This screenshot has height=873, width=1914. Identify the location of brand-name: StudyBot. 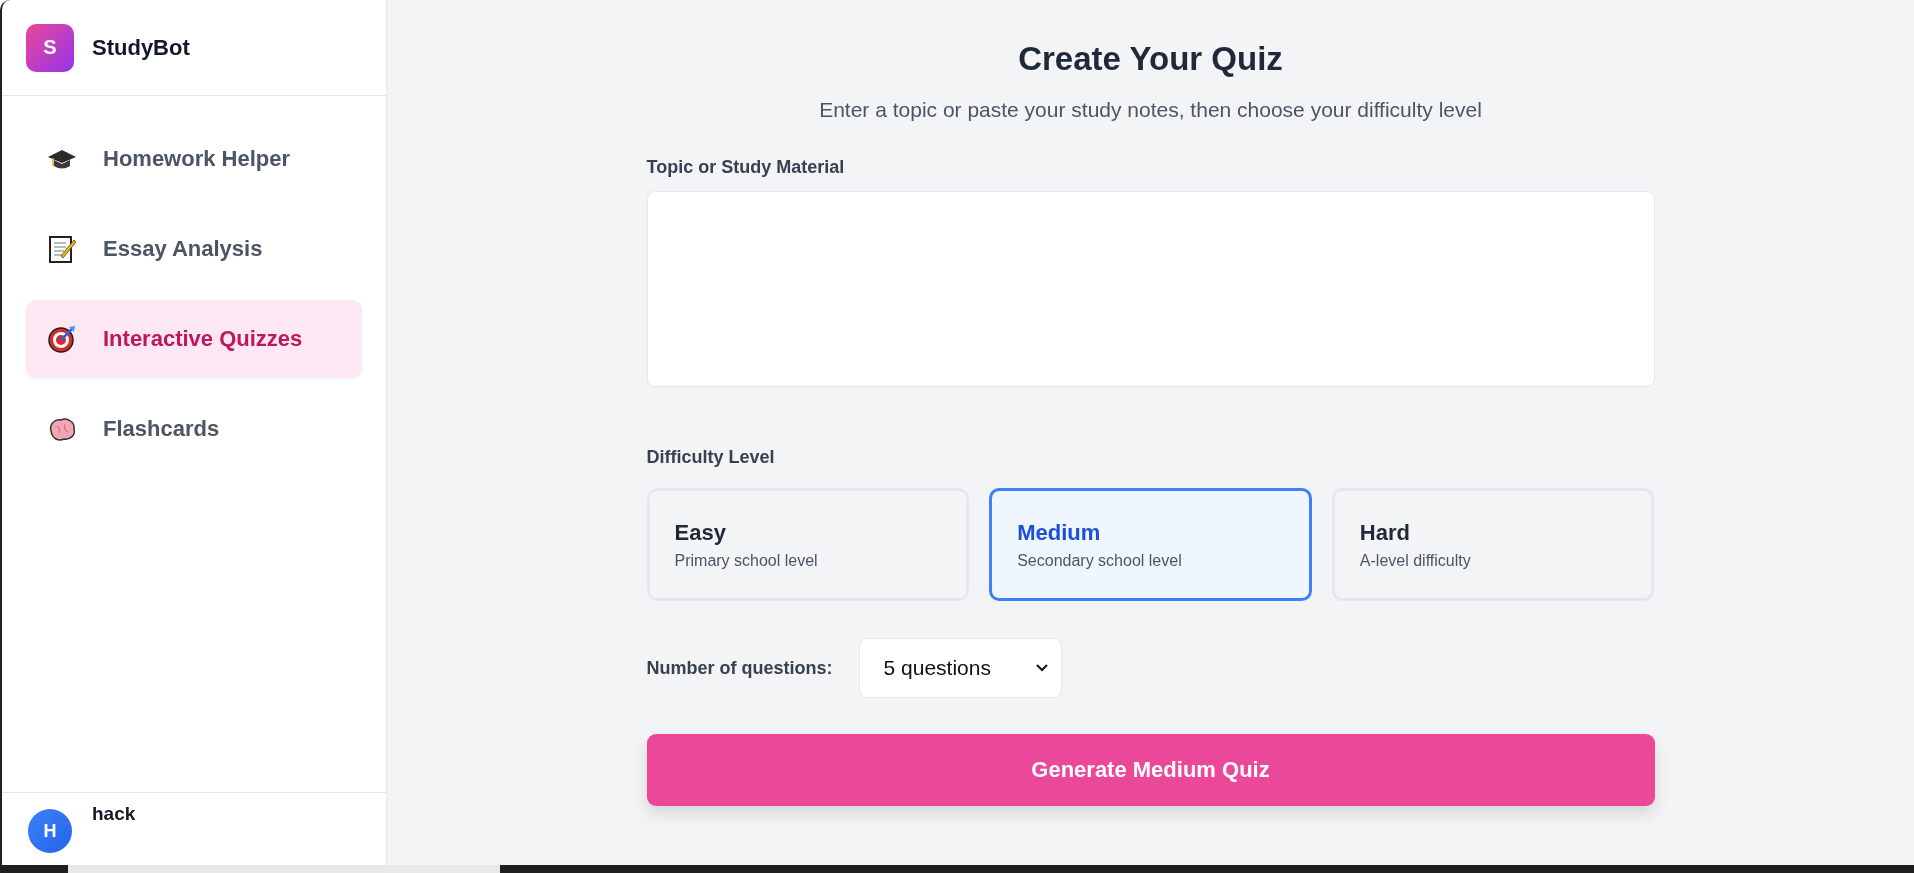
(141, 47).